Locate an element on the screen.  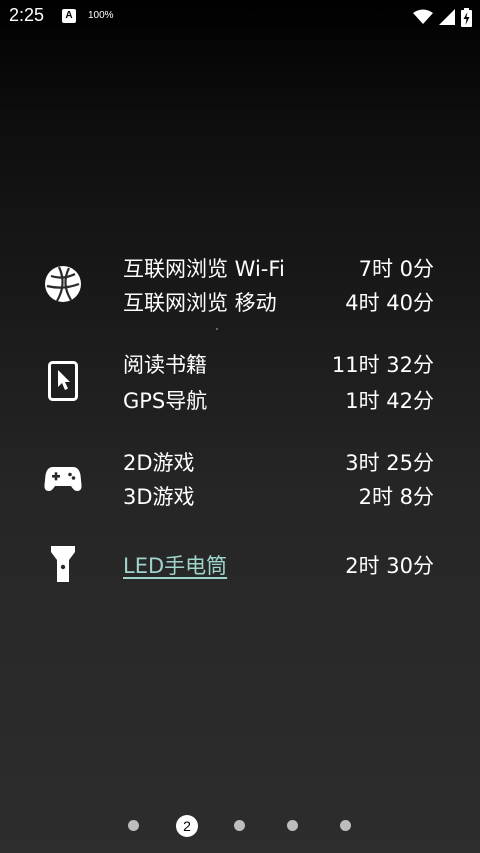
status-bar: 2:25 A 100% is located at coordinates (240, 17).